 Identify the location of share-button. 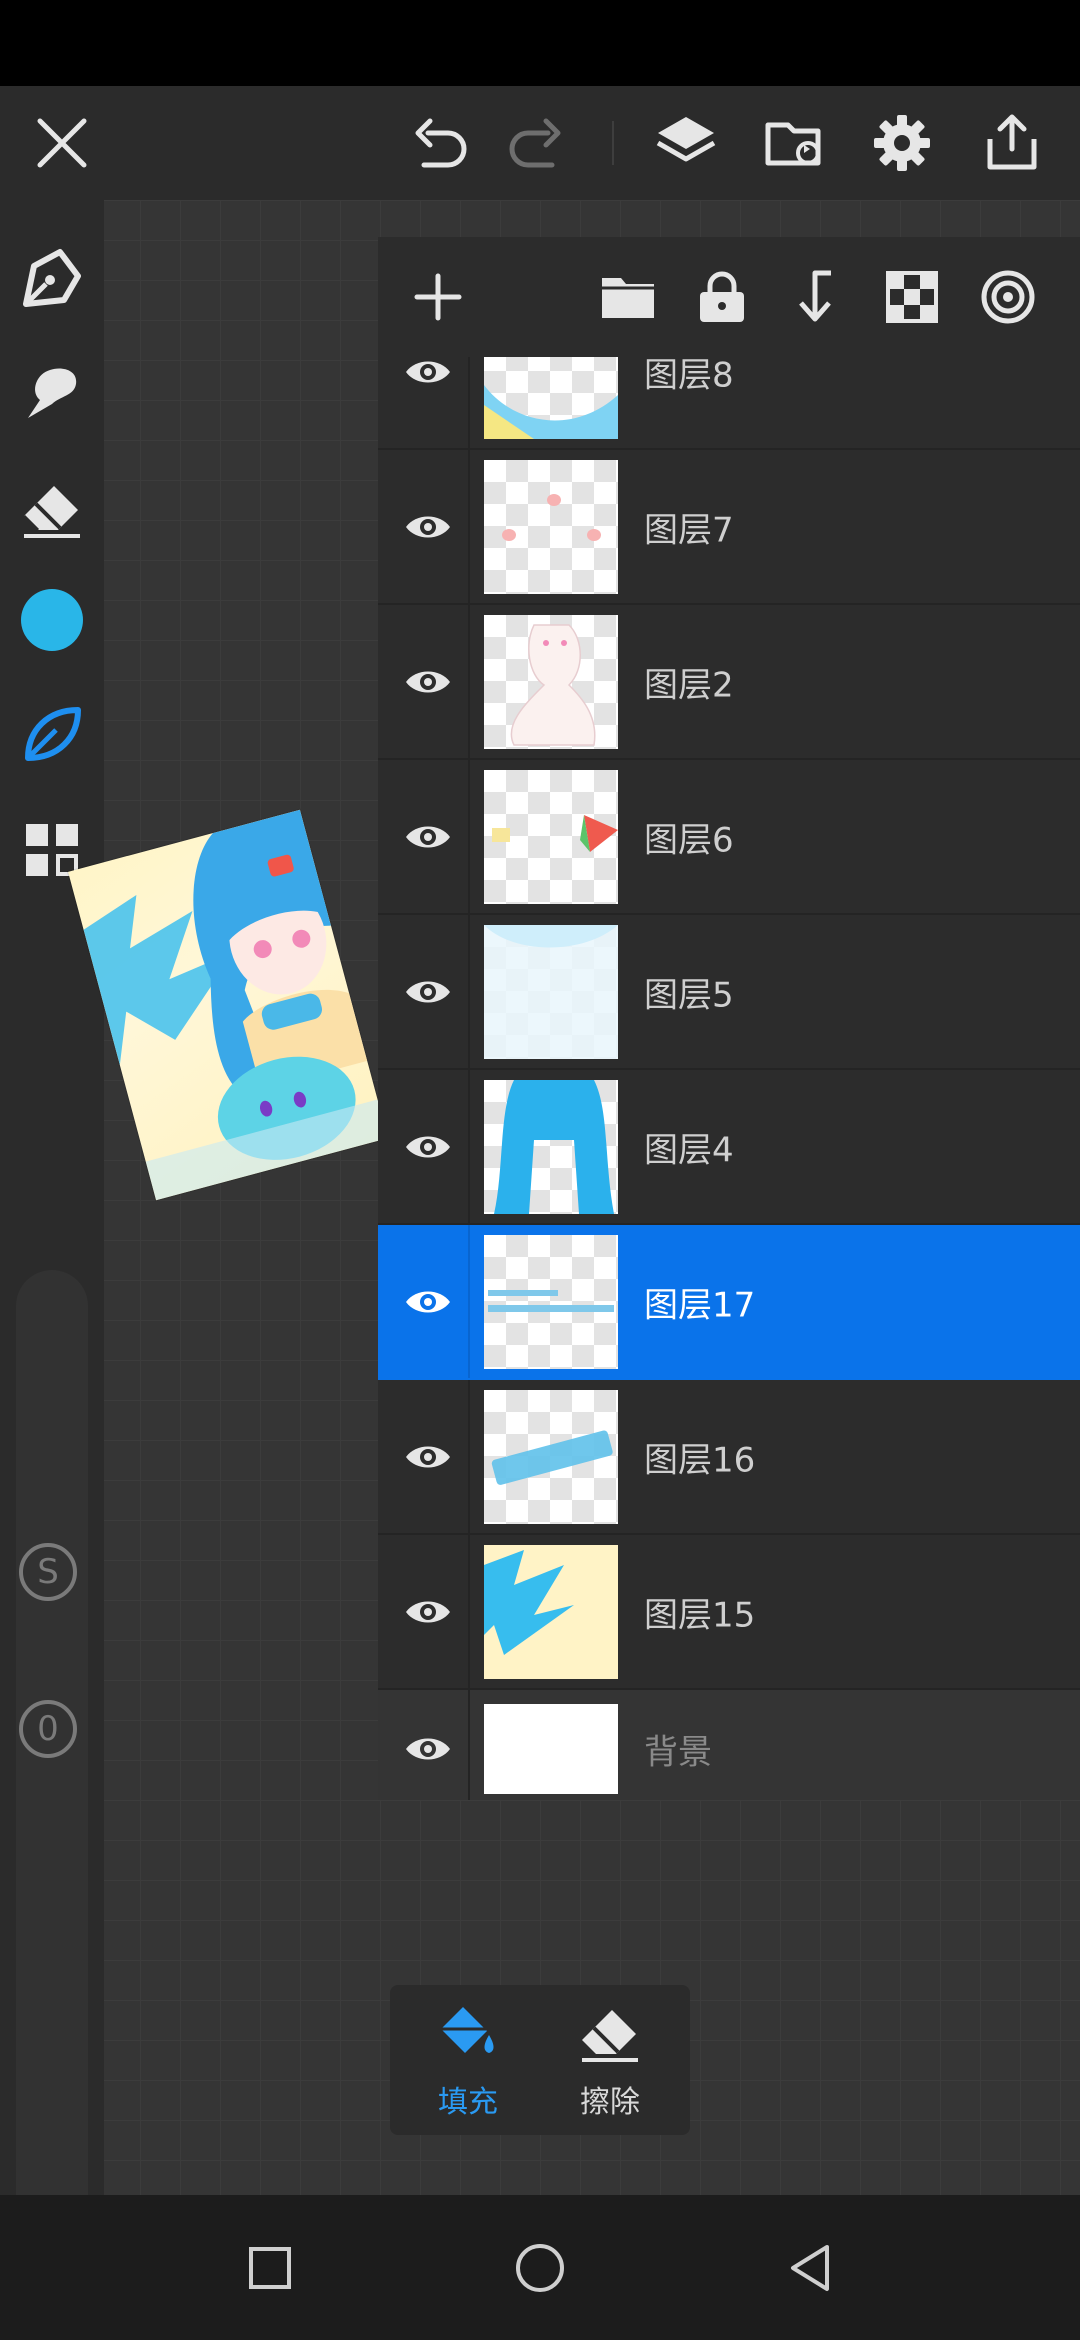
(1012, 143).